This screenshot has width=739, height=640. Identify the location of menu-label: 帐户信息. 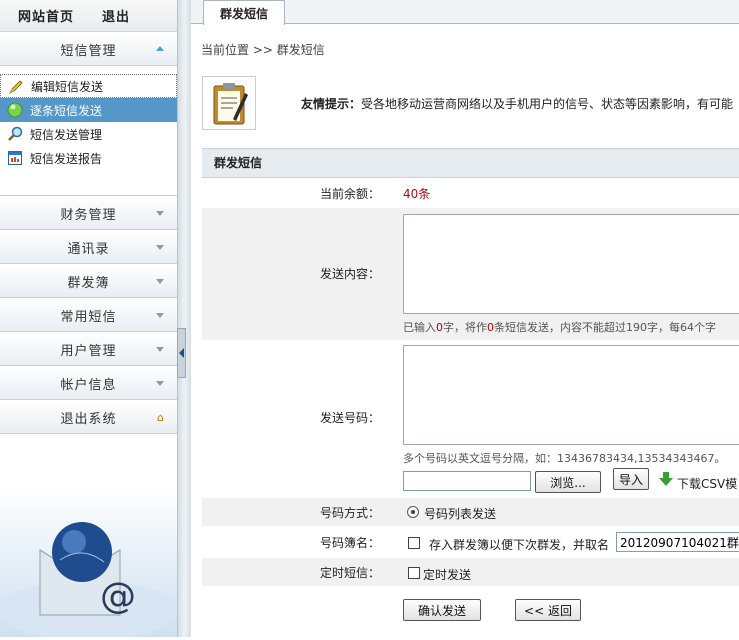
(88, 385).